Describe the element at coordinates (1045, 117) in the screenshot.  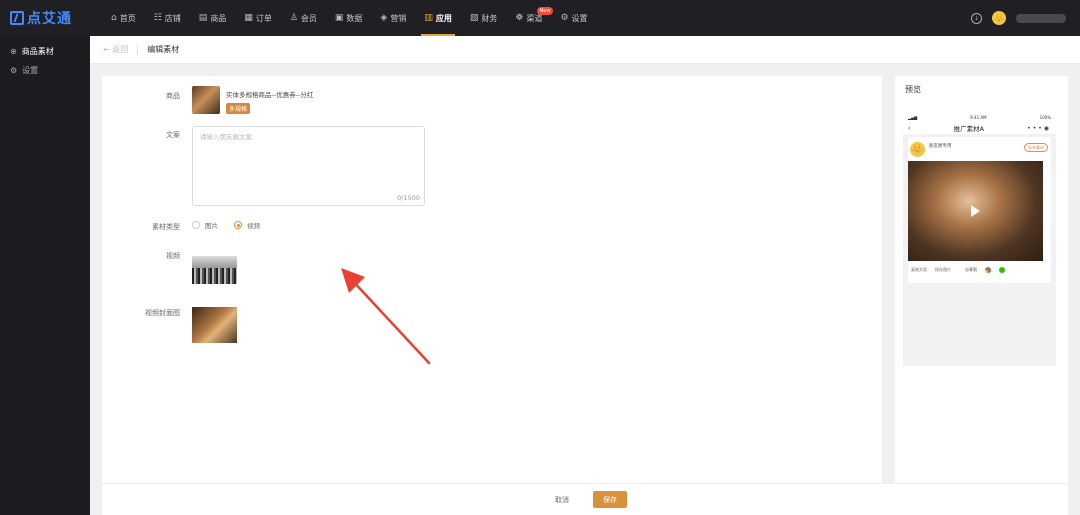
I see `status-battery: 100%` at that location.